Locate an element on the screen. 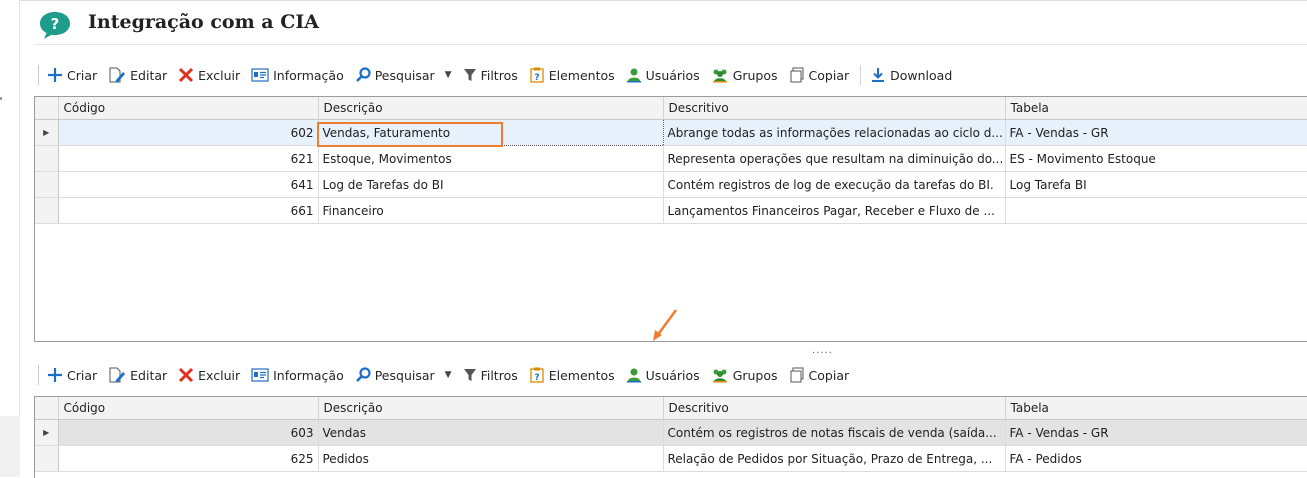 This screenshot has height=478, width=1307. copy-icon is located at coordinates (797, 375).